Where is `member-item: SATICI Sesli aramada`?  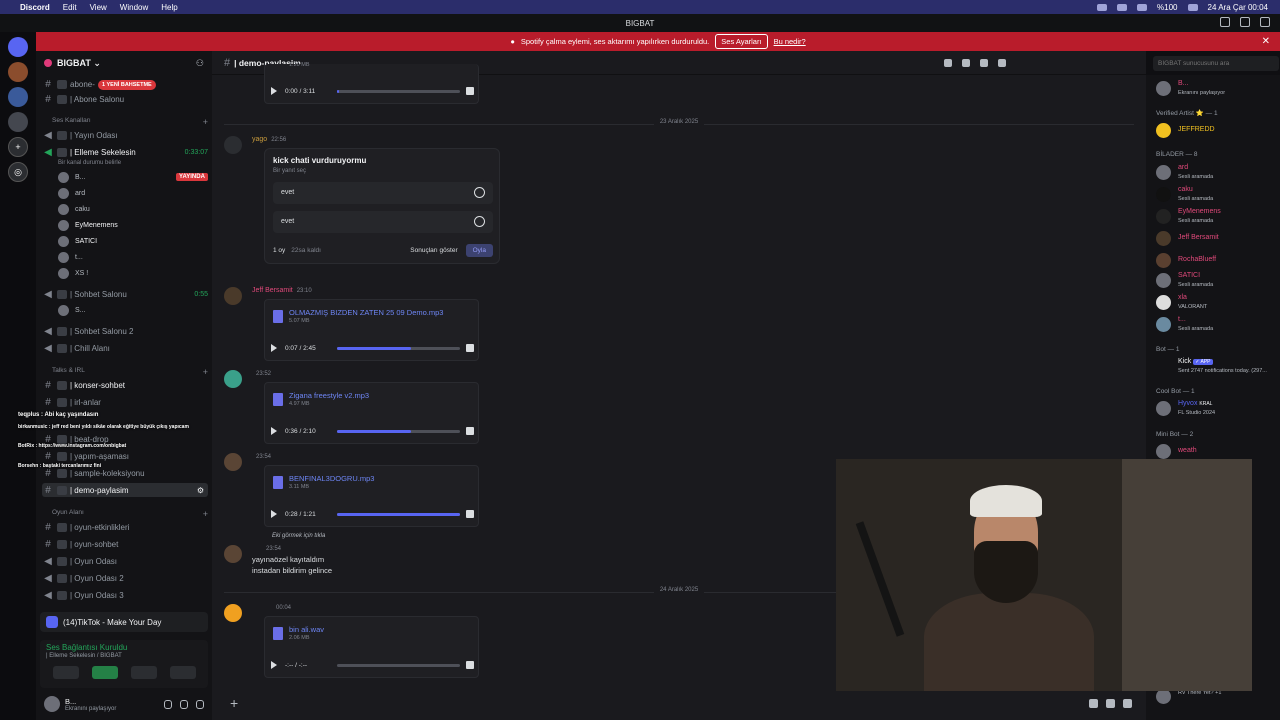
member-item: SATICI Sesli aramada is located at coordinates (1218, 281).